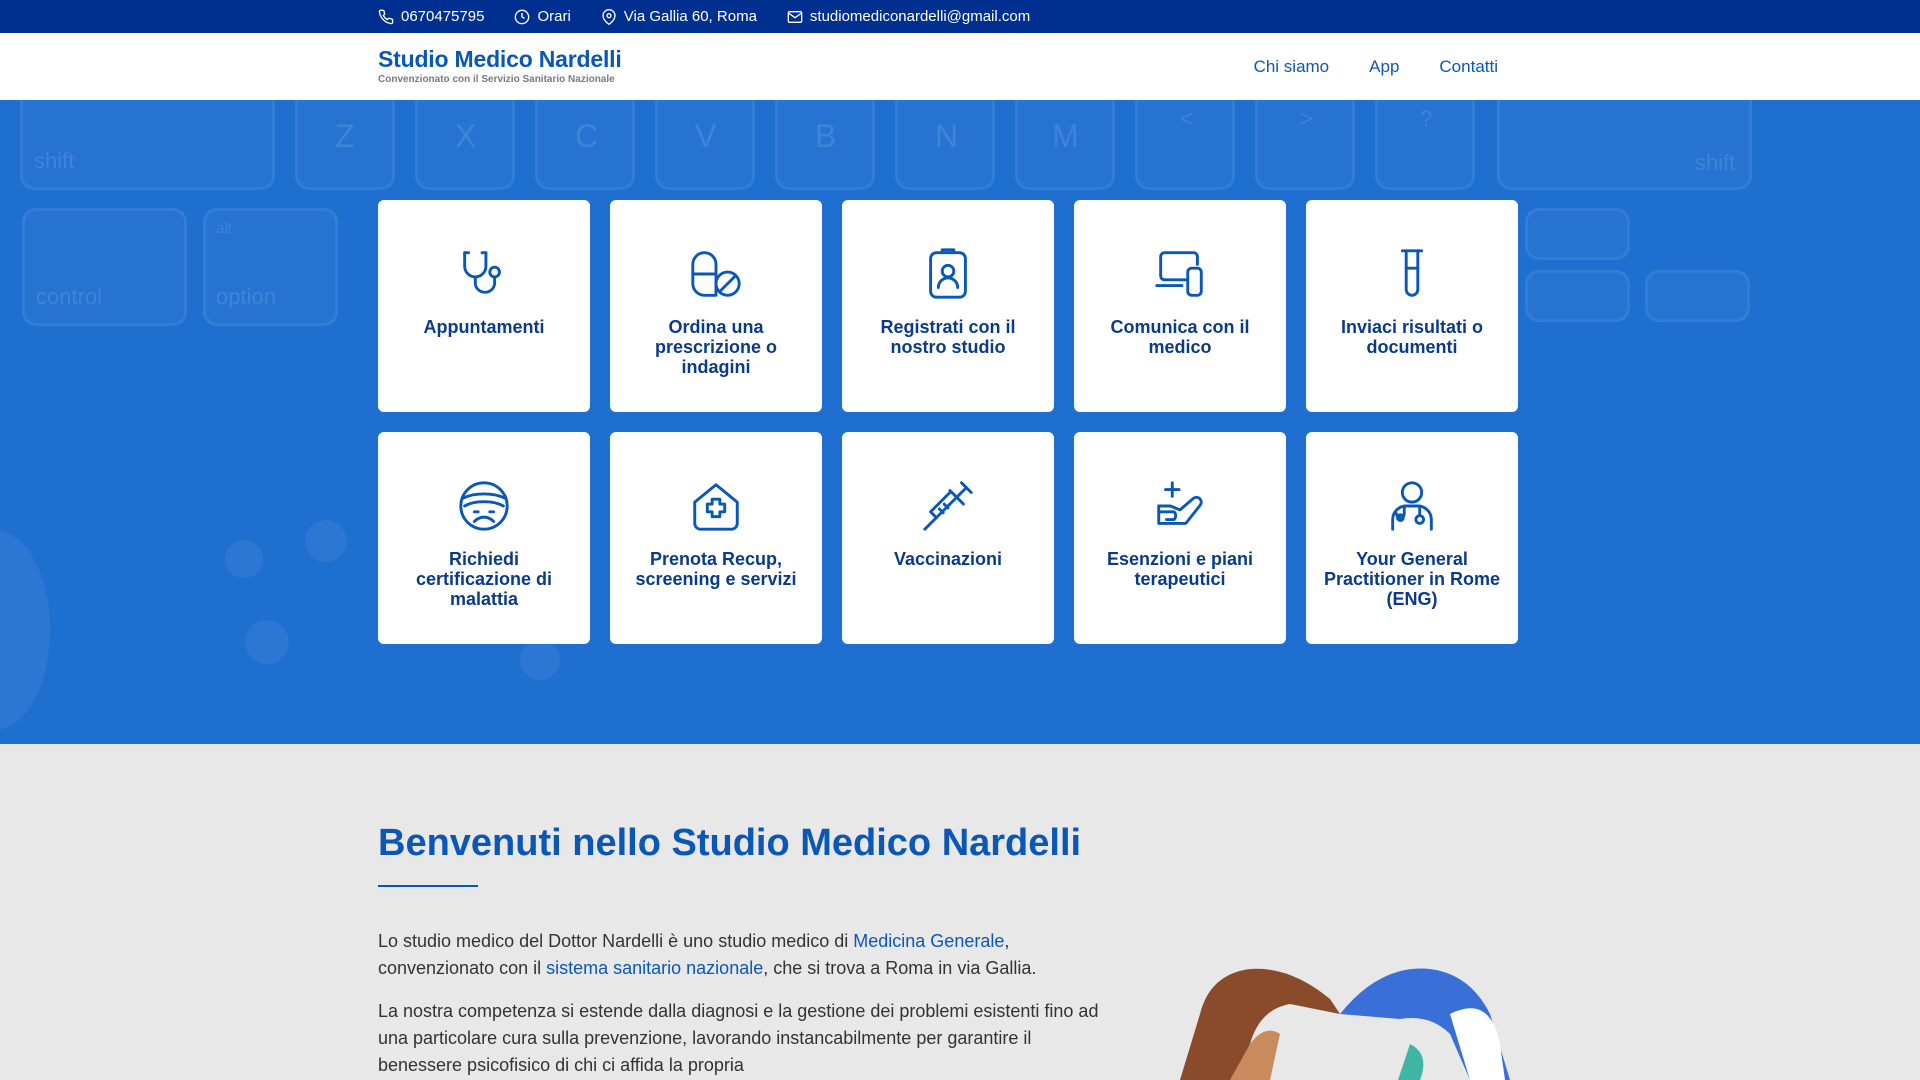 The width and height of the screenshot is (1920, 1080). I want to click on card-label: Ordina una prescrizione o indagini, so click(716, 347).